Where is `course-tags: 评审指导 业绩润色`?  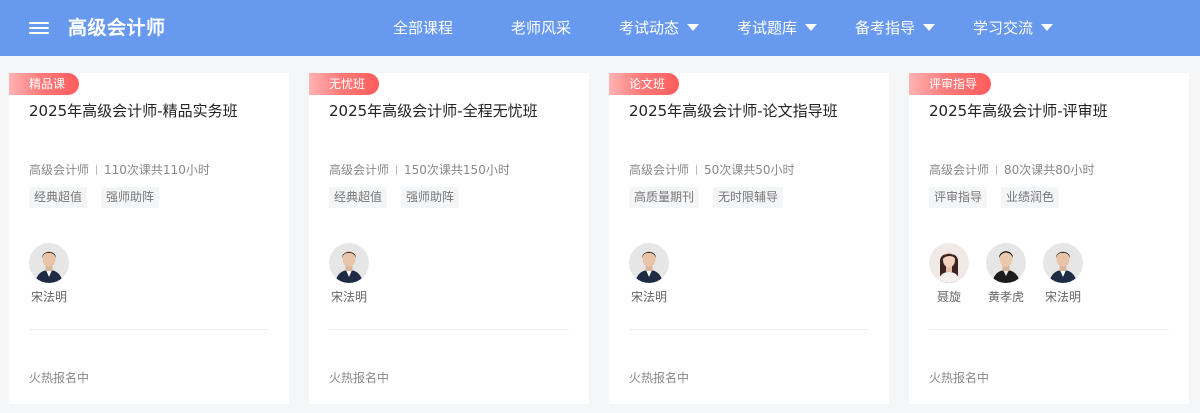
course-tags: 评审指导 业绩润色 is located at coordinates (994, 198).